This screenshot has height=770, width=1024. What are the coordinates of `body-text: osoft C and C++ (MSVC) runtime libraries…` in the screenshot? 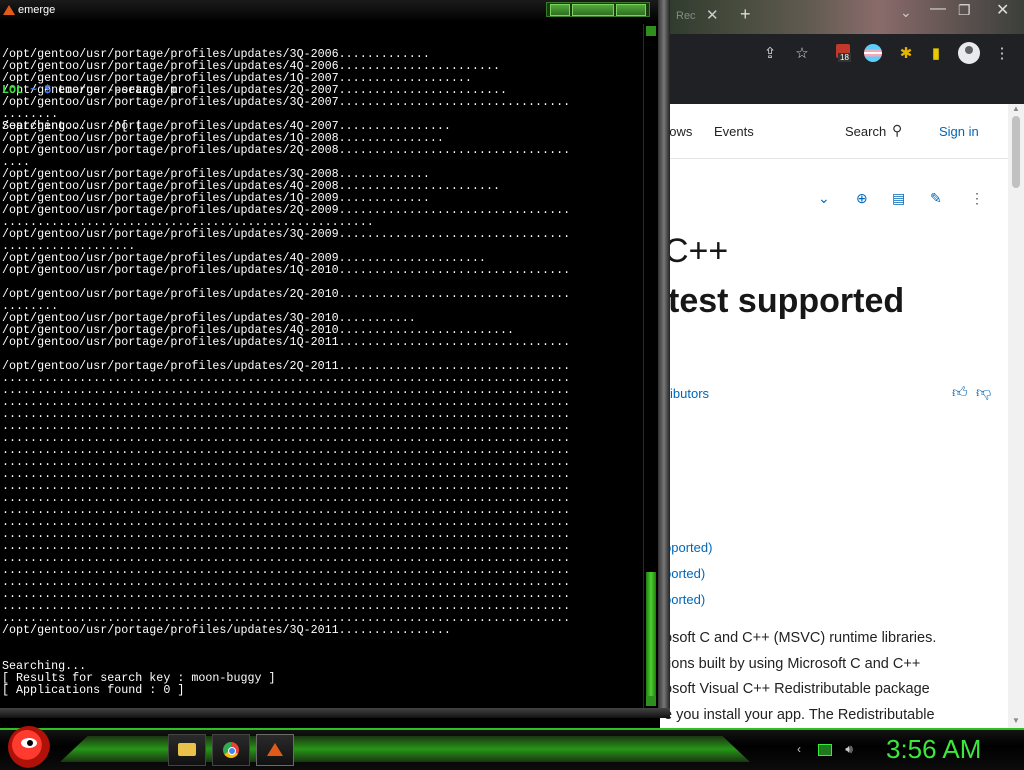 It's located at (800, 638).